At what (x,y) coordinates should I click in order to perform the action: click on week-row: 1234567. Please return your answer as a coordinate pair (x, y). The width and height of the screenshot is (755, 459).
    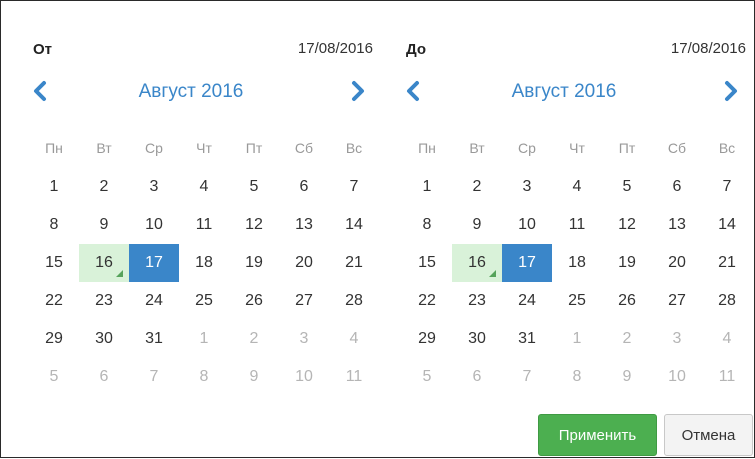
    Looking at the image, I should click on (204, 187).